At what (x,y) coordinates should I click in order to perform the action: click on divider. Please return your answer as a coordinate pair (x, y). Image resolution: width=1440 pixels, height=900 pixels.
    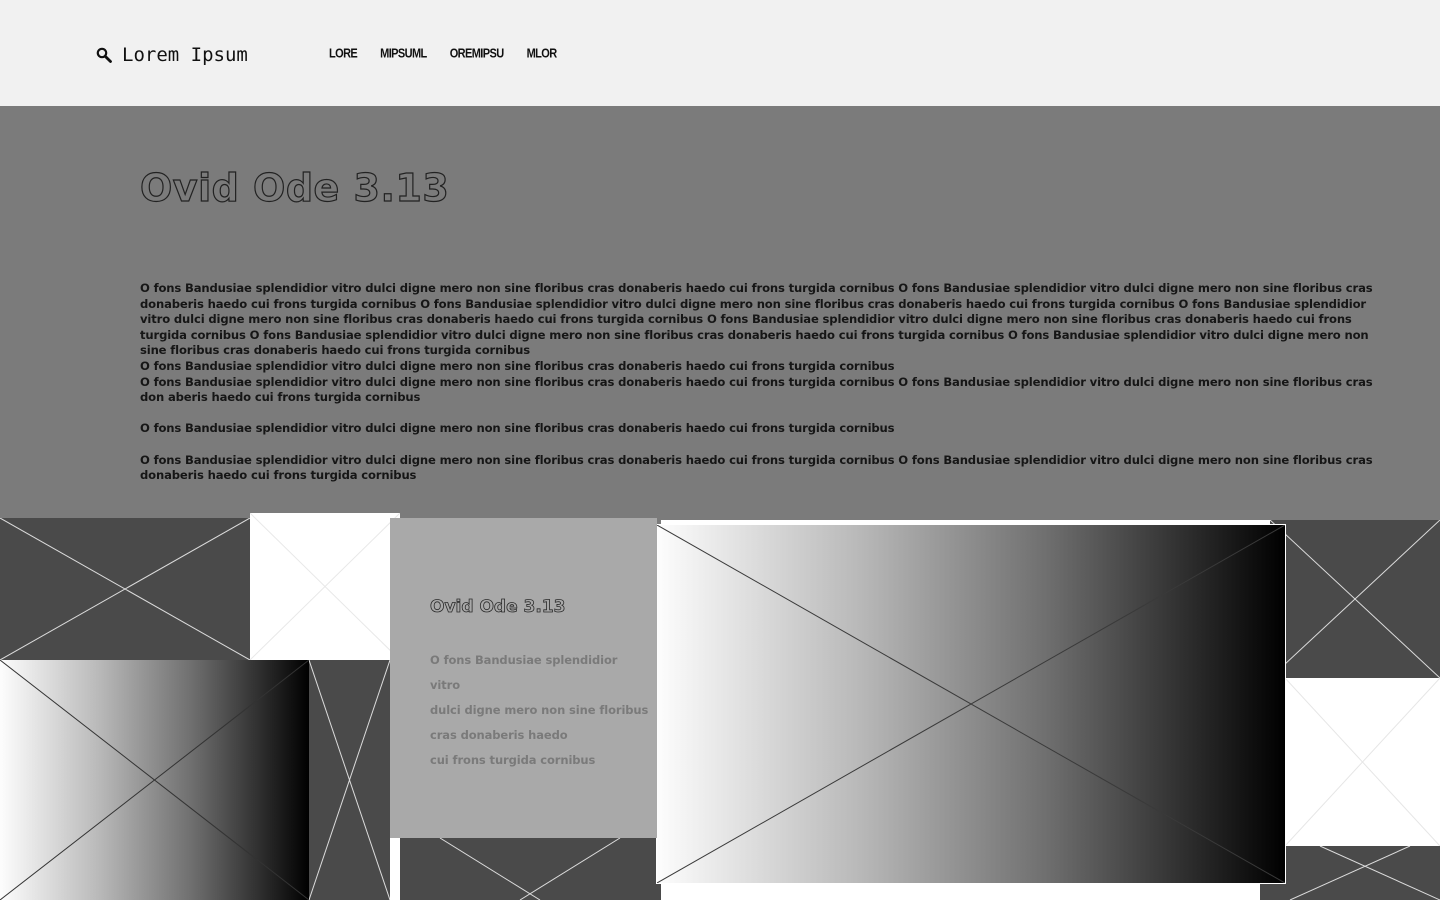
    Looking at the image, I should click on (395, 869).